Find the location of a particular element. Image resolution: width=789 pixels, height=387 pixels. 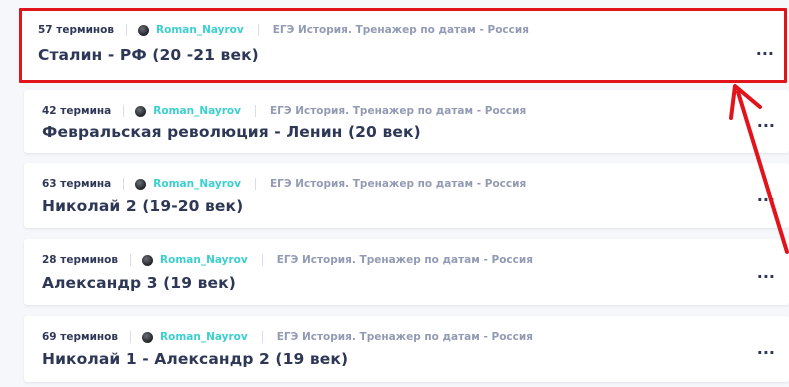

term-count: 63 термина is located at coordinates (77, 184).